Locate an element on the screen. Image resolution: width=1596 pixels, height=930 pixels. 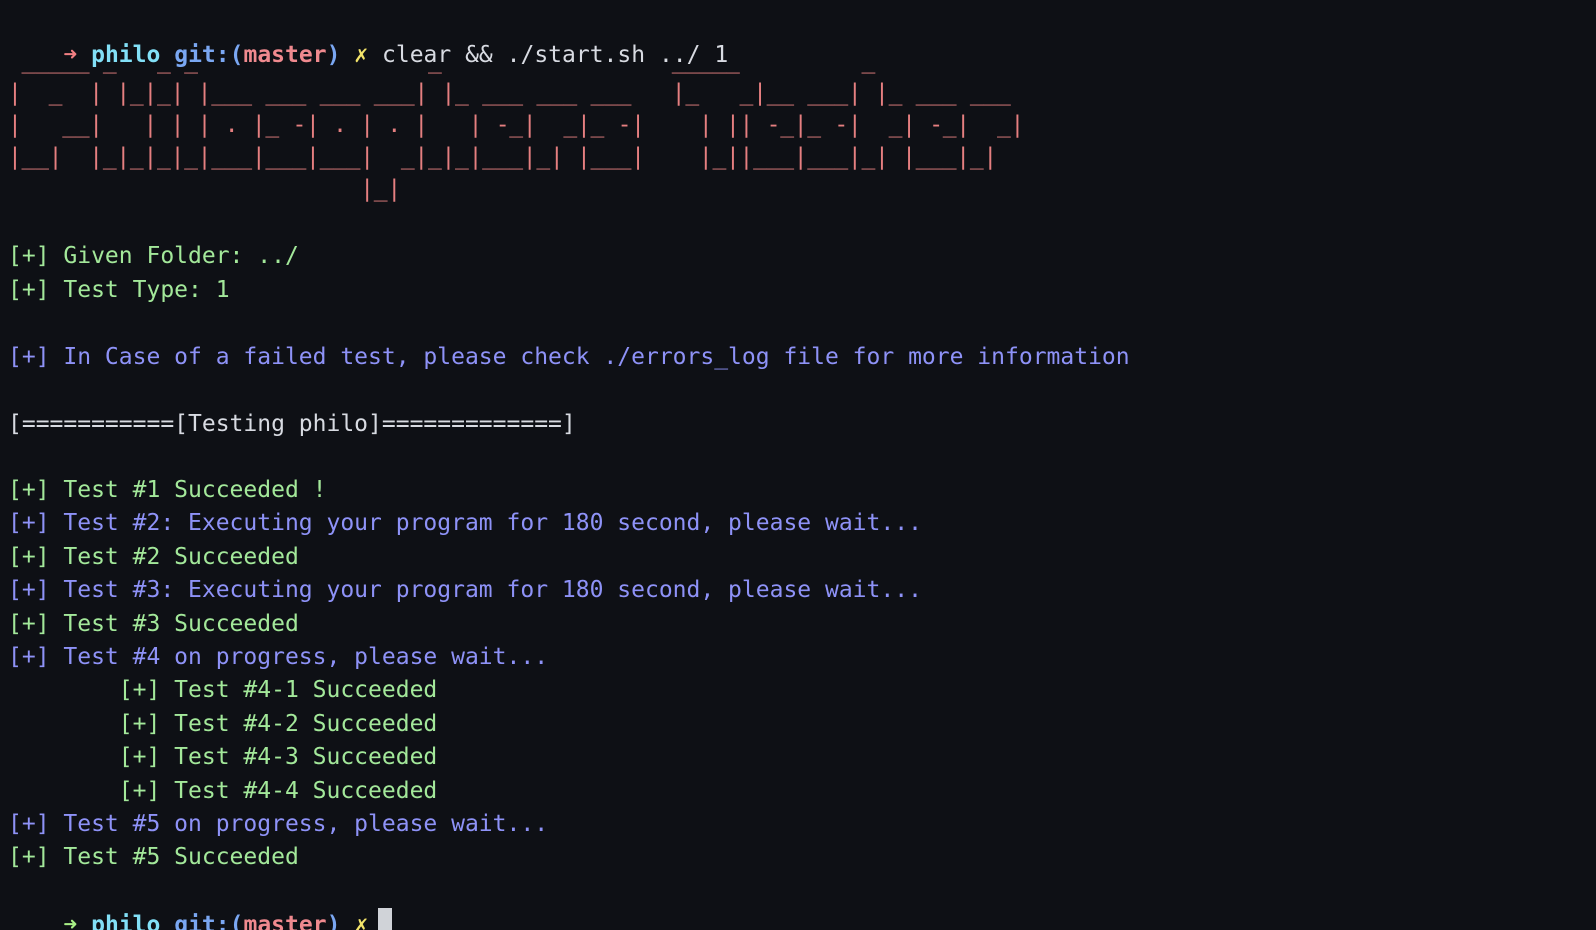
prompt-dir: philo is located at coordinates (126, 921).